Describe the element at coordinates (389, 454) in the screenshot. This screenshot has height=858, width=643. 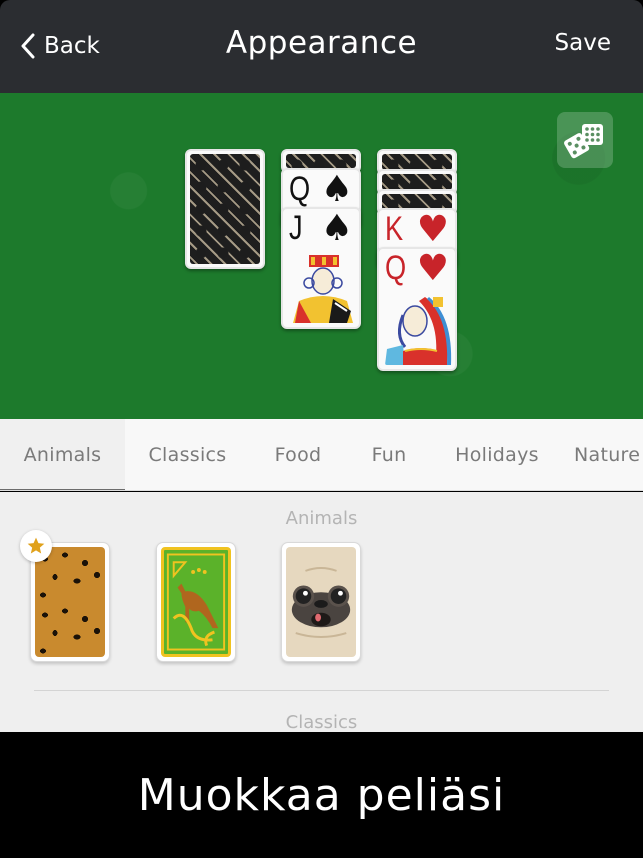
I see `tab-fun: Fun` at that location.